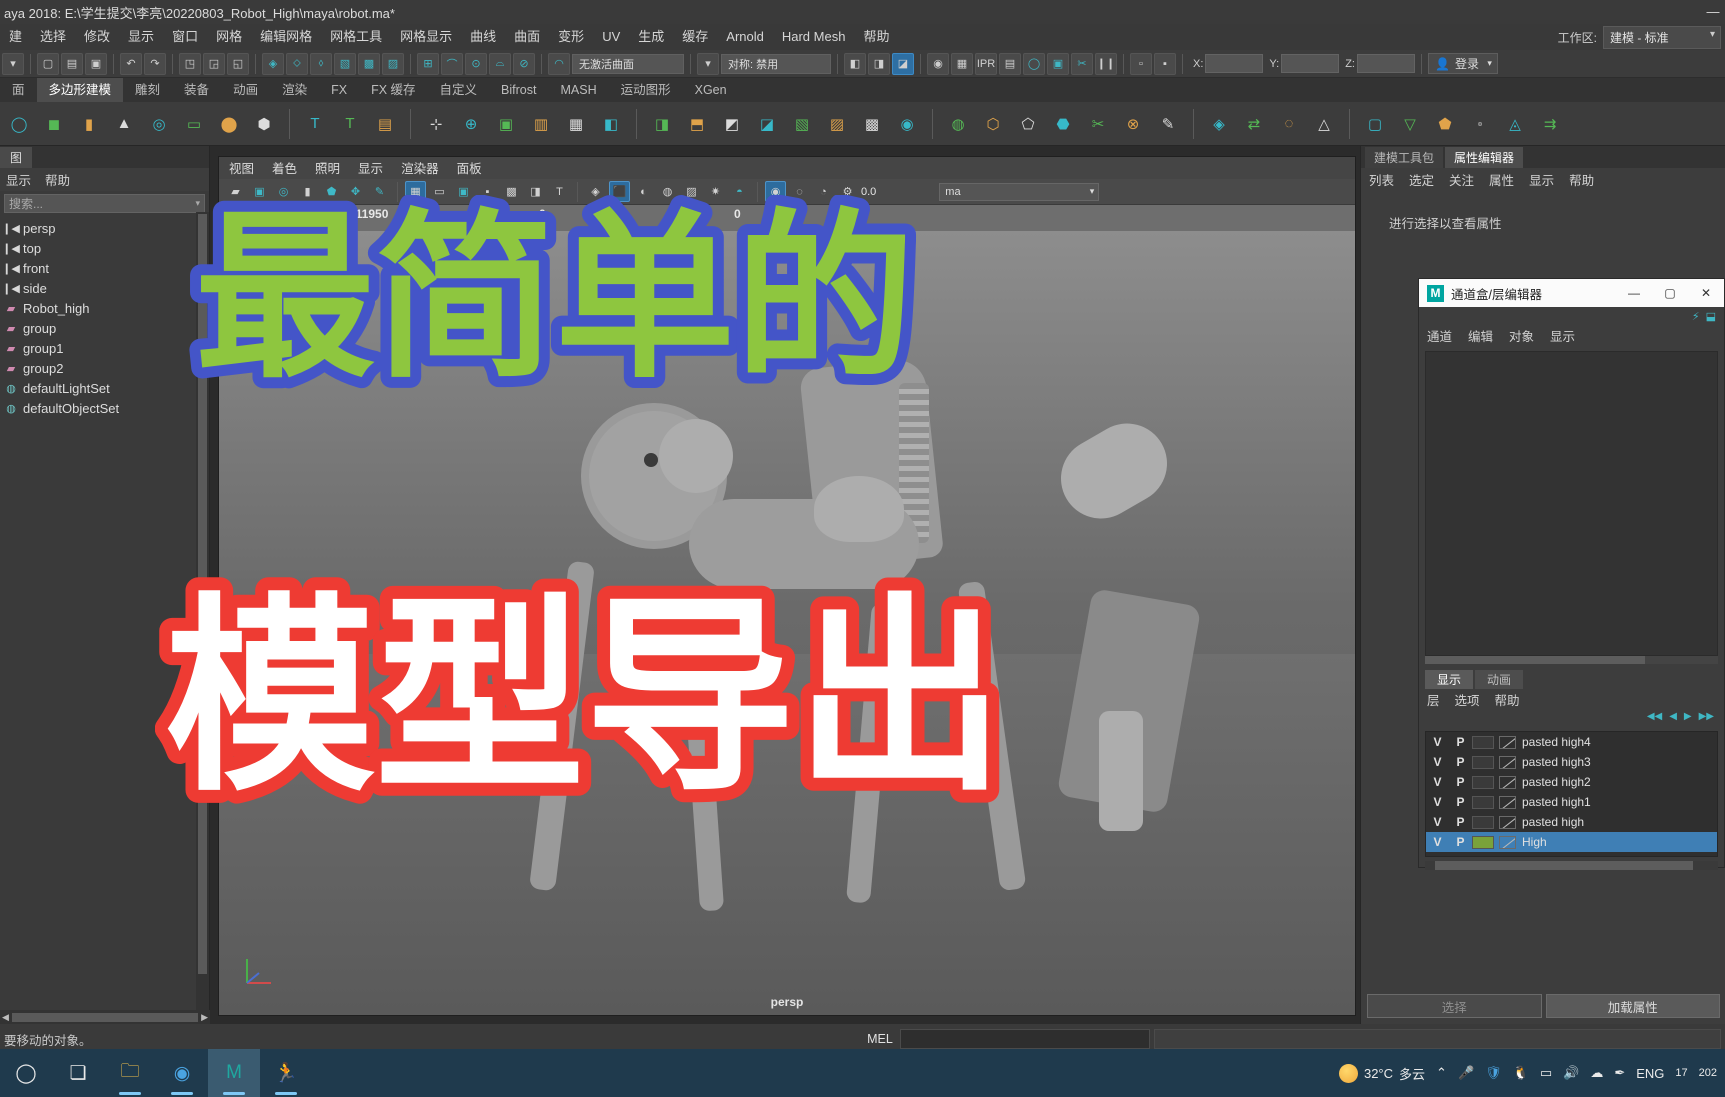  What do you see at coordinates (1289, 124) in the screenshot?
I see `smooth-icon: ◌` at bounding box center [1289, 124].